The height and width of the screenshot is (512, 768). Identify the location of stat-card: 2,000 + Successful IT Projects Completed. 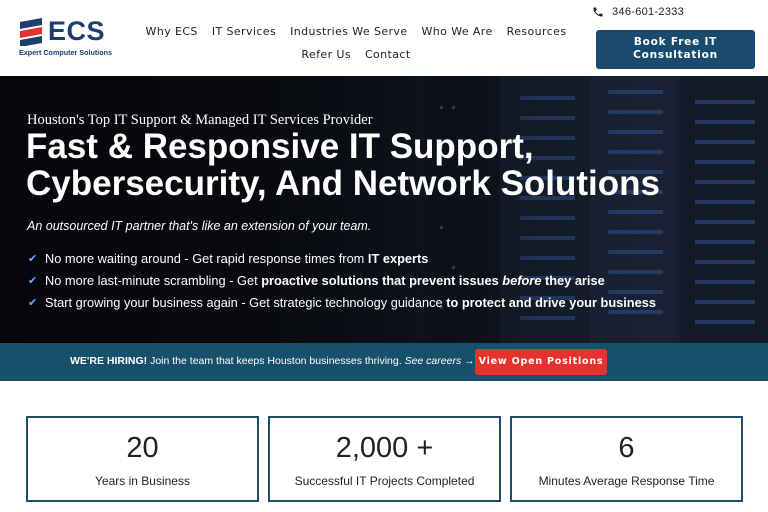
(384, 459).